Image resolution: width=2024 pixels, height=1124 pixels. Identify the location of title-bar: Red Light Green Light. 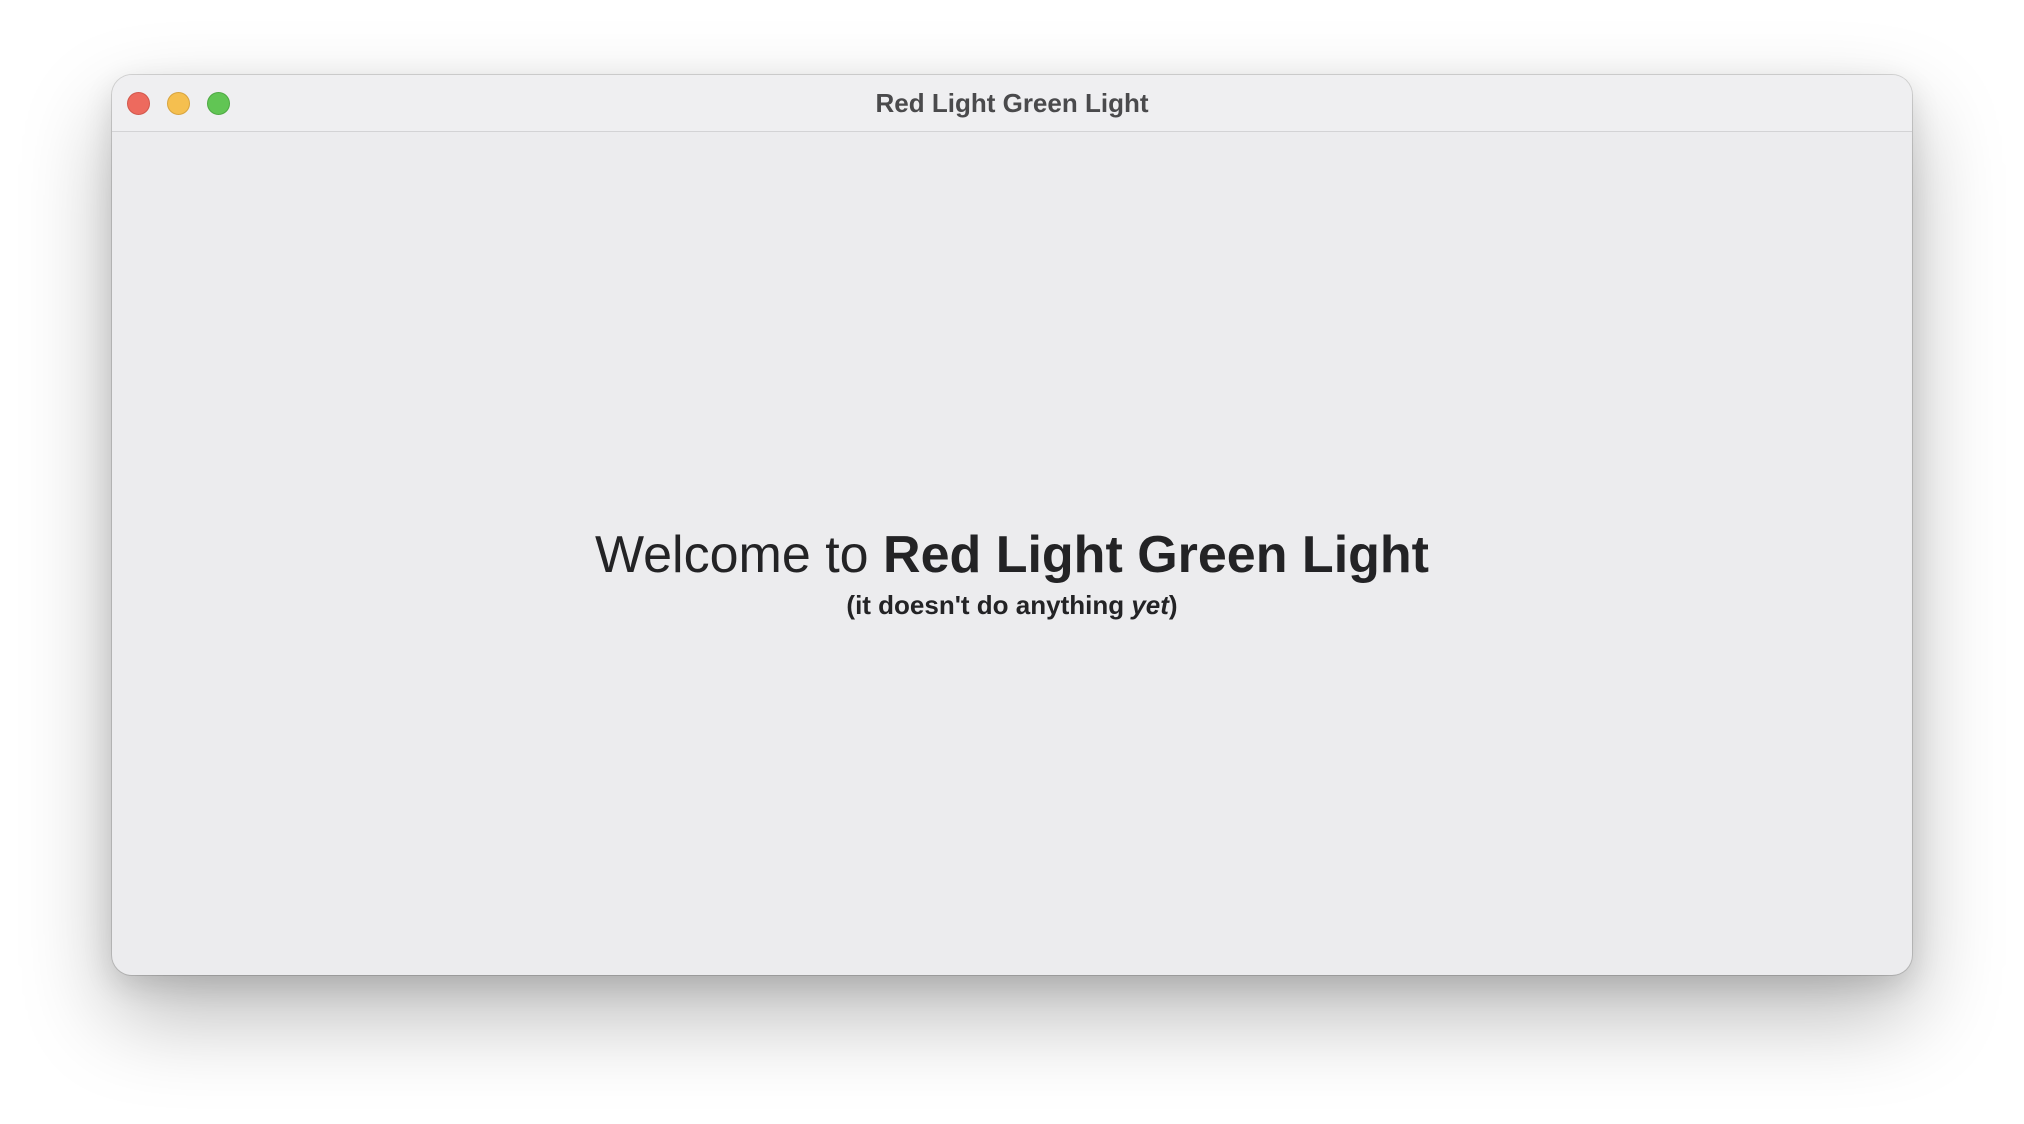
(1012, 103).